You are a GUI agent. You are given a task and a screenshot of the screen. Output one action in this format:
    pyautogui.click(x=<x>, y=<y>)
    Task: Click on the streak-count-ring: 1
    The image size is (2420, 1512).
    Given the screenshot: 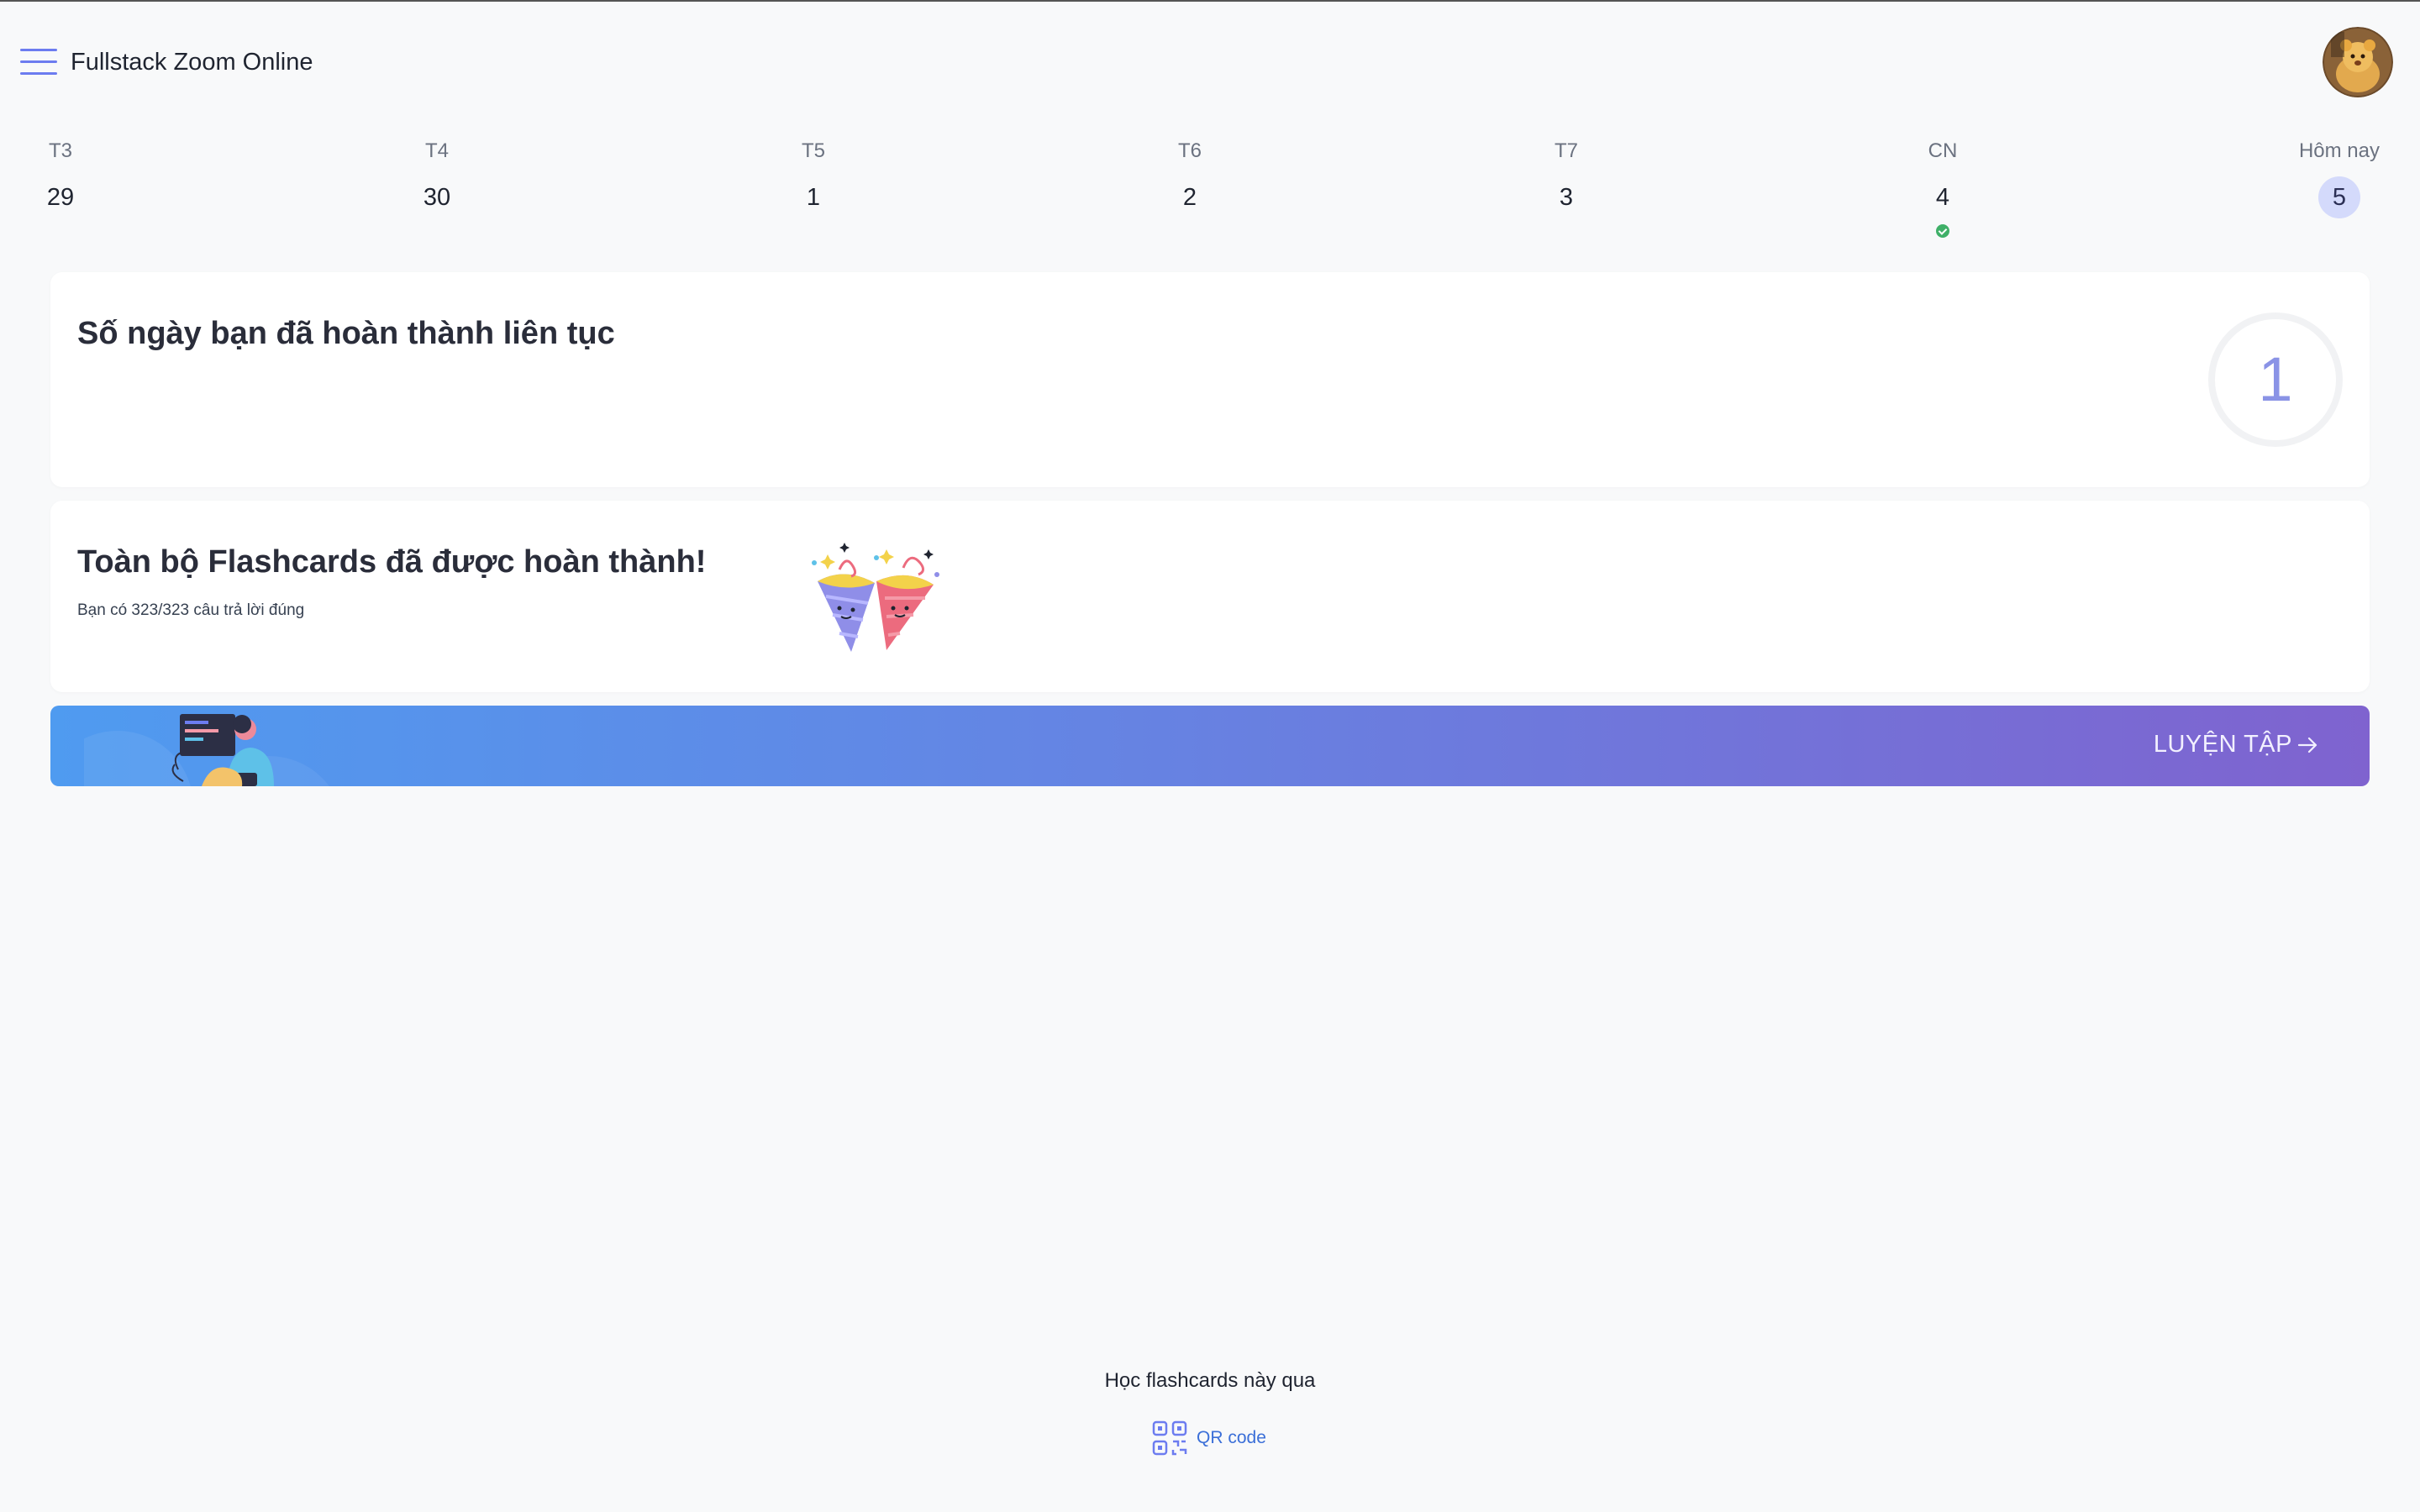 What is the action you would take?
    pyautogui.click(x=2275, y=379)
    